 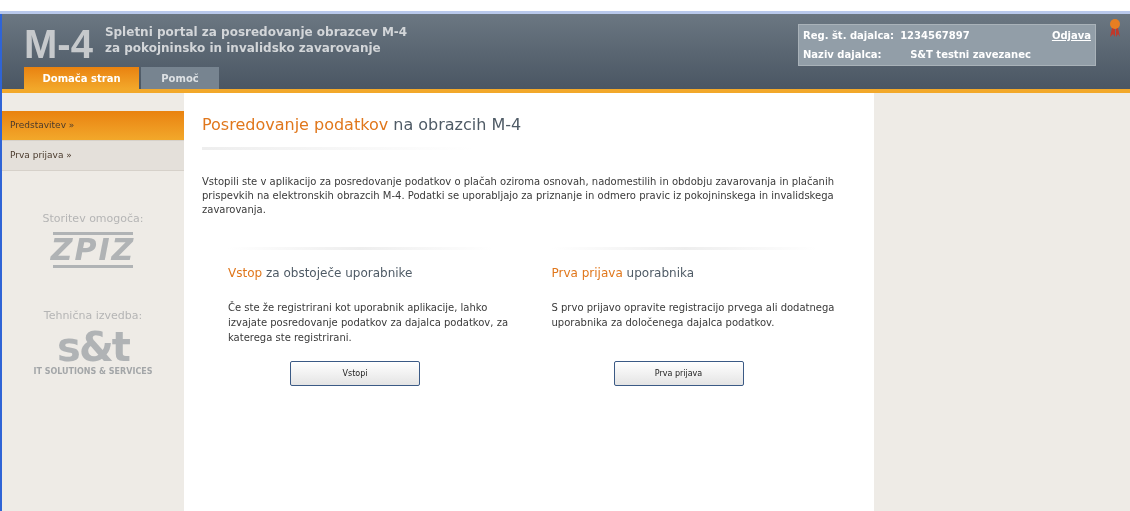 I want to click on nav-tab: Pomoč, so click(x=180, y=78).